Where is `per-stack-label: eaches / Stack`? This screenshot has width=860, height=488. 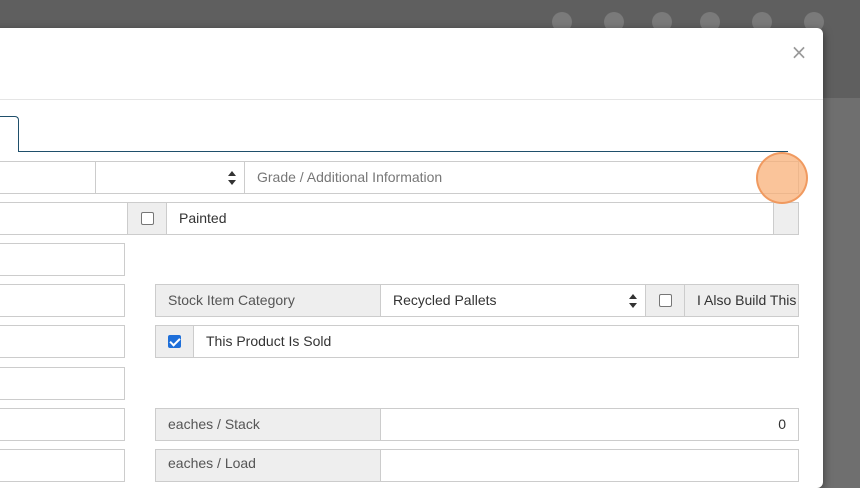 per-stack-label: eaches / Stack is located at coordinates (214, 424).